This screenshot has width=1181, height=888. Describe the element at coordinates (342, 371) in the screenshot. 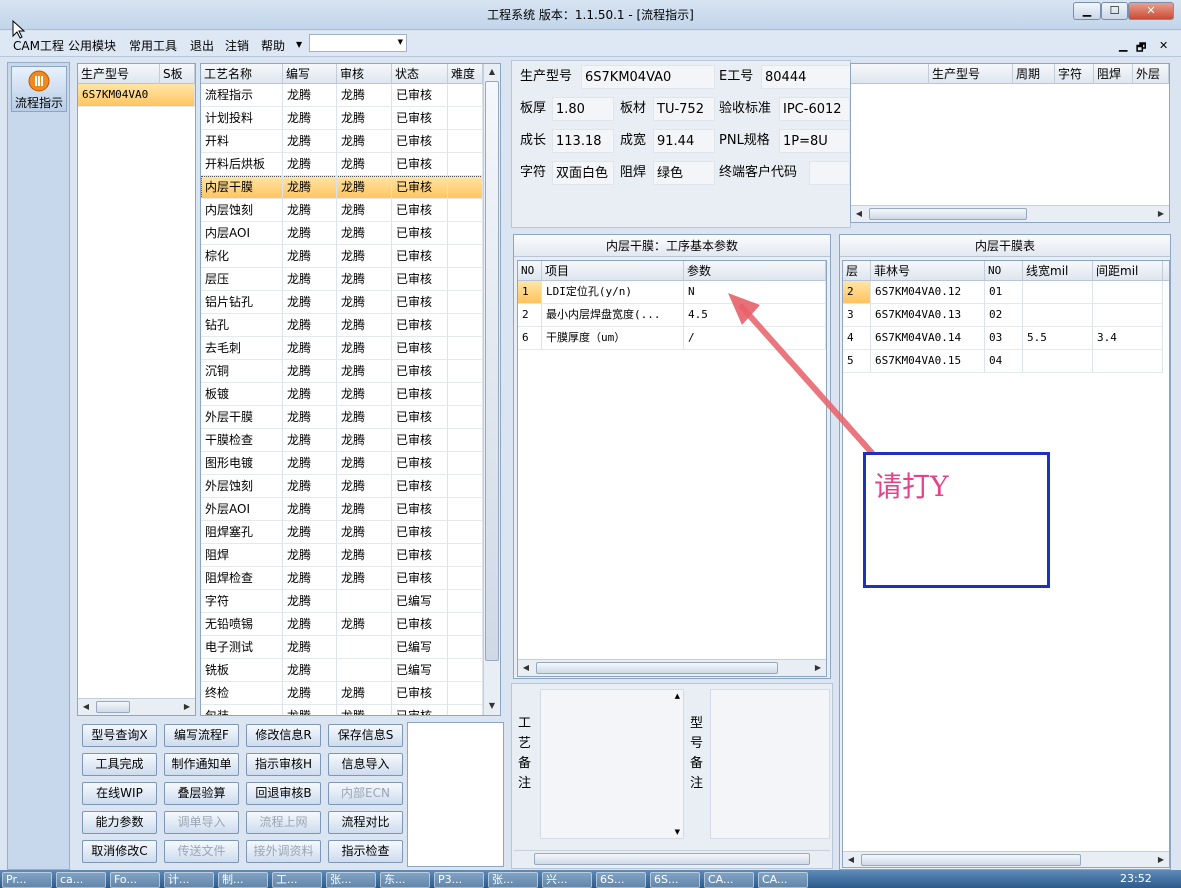

I see `table-row: 沉铜 龙腾 龙腾 已审核` at that location.